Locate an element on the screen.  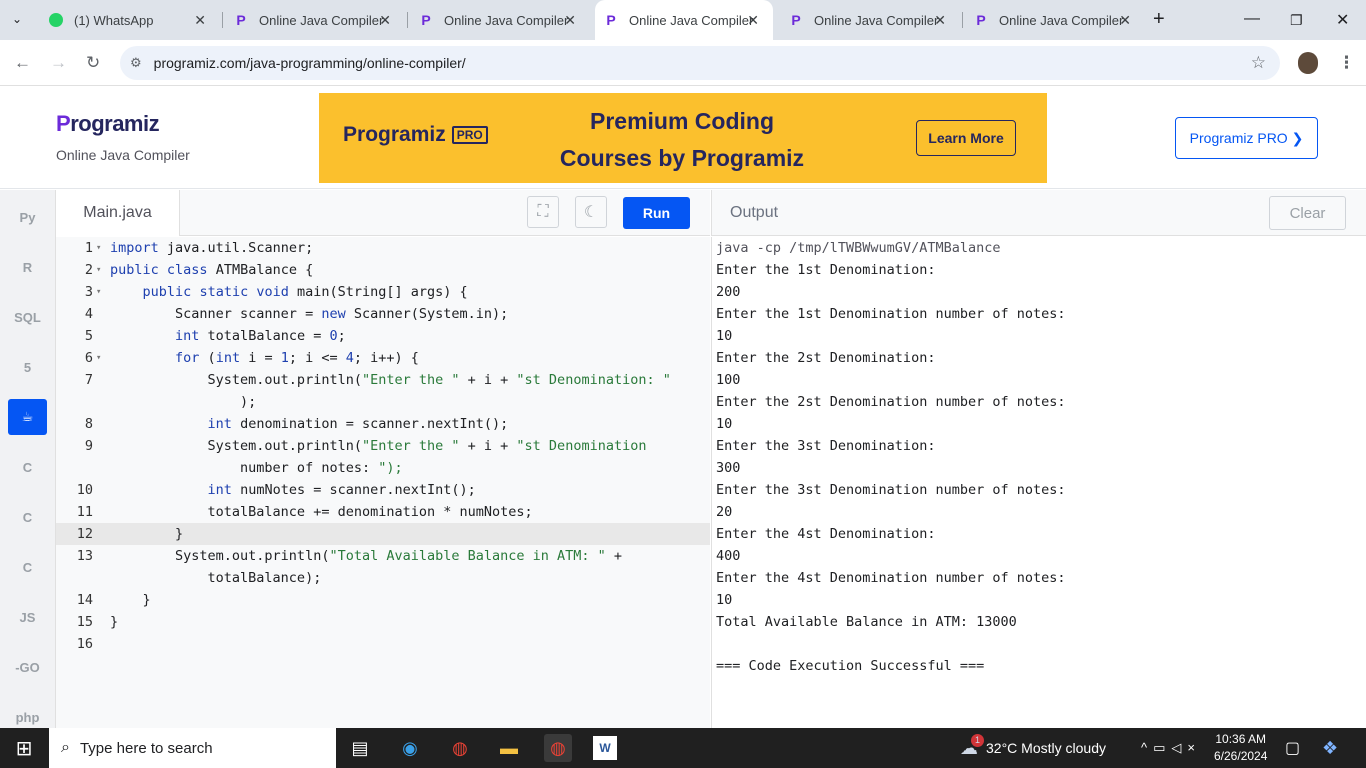
output-line: 10 is located at coordinates (724, 424).